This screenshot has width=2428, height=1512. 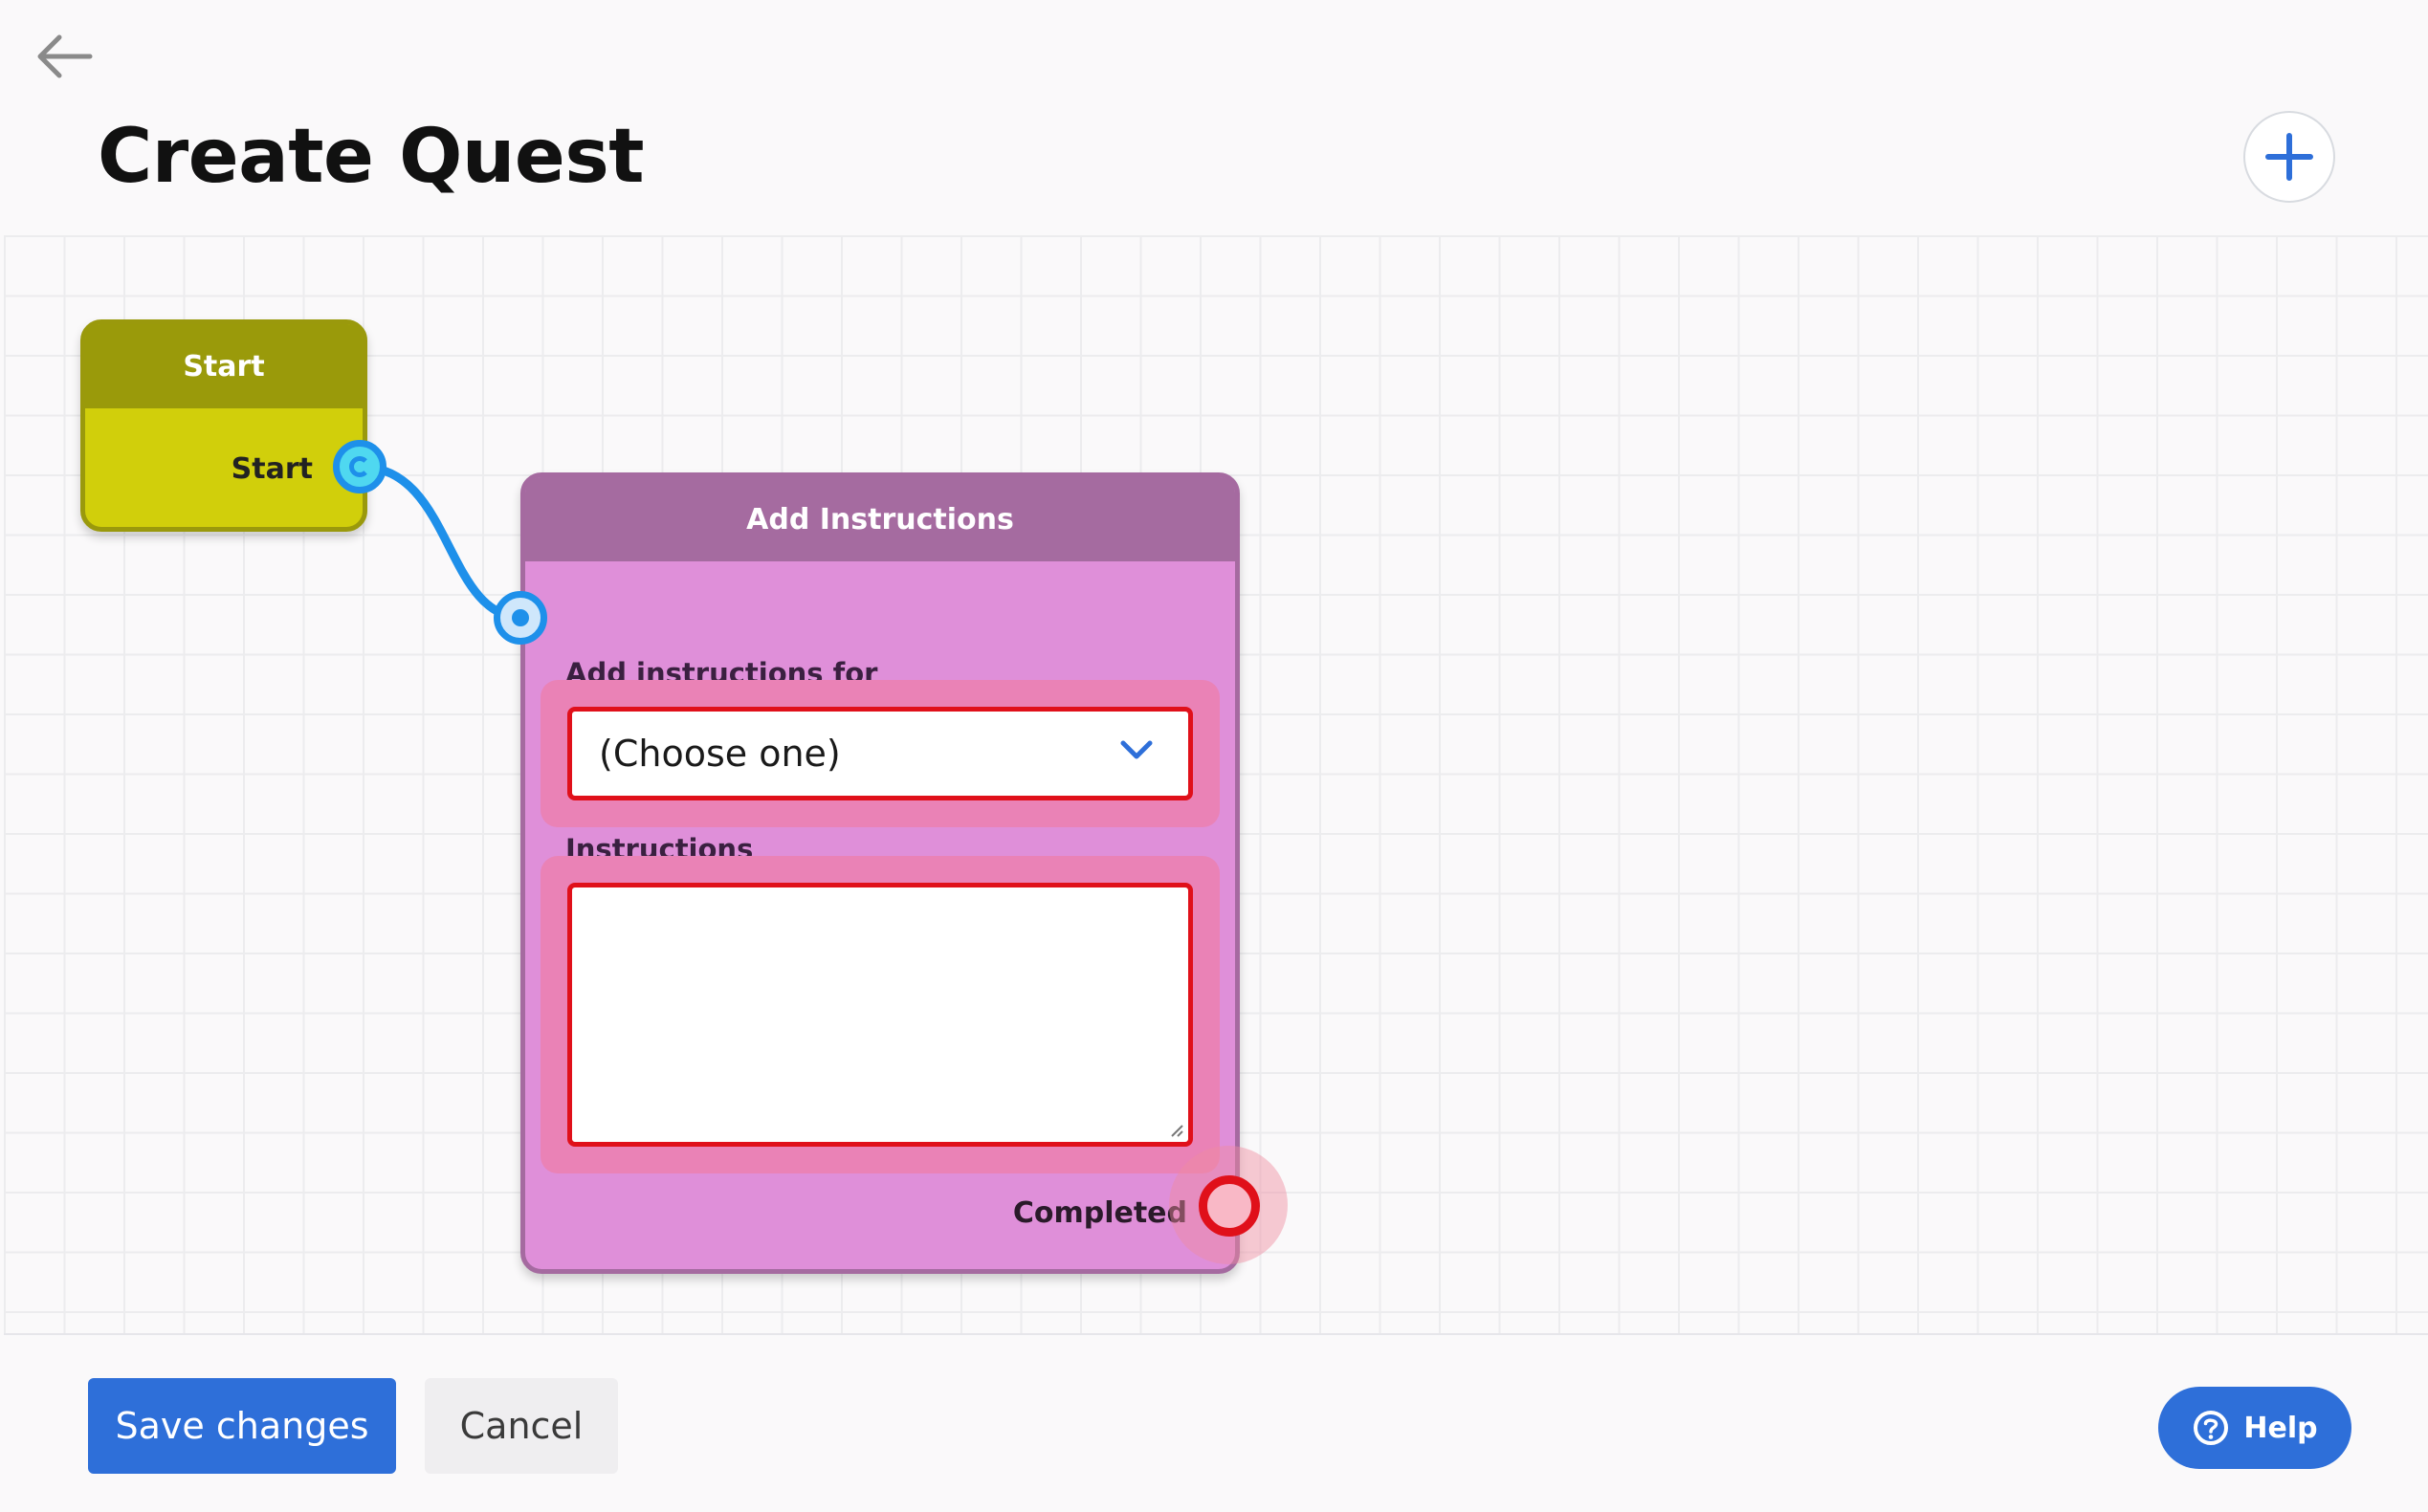 I want to click on chevron-down-icon, so click(x=1136, y=749).